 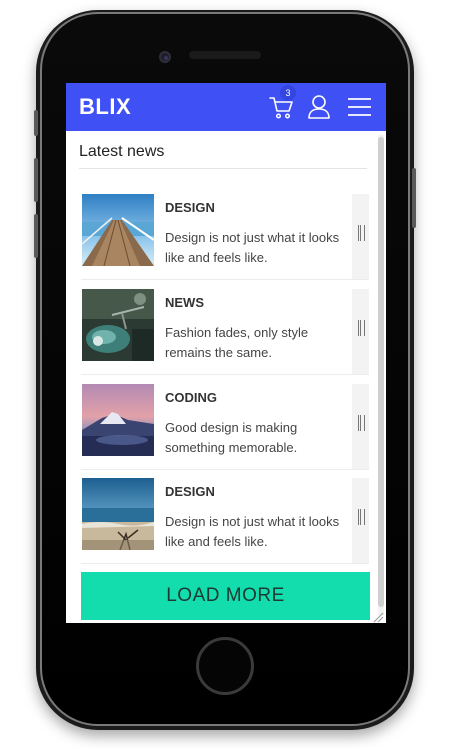 I want to click on scooter-photo, so click(x=118, y=325).